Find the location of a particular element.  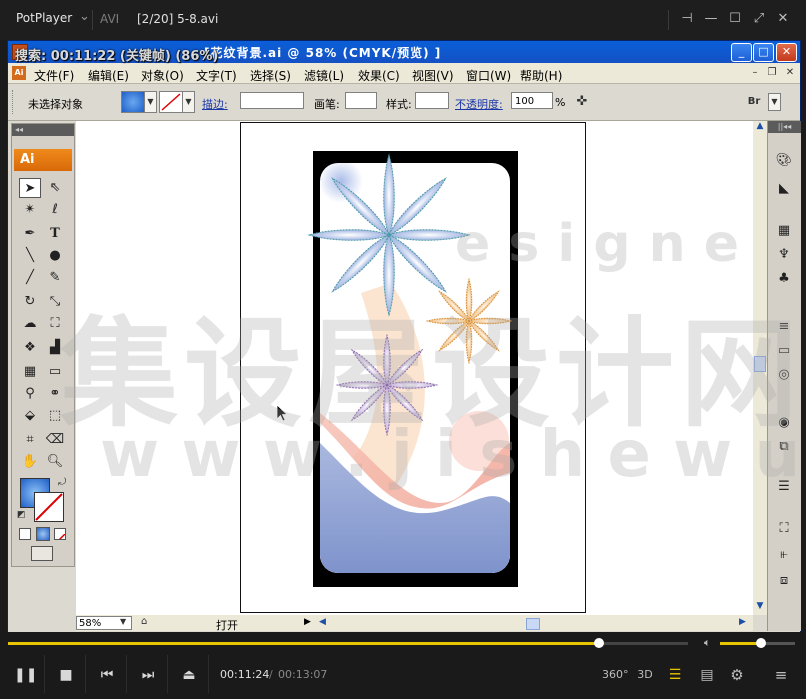

opacity-field: 100 is located at coordinates (532, 100).